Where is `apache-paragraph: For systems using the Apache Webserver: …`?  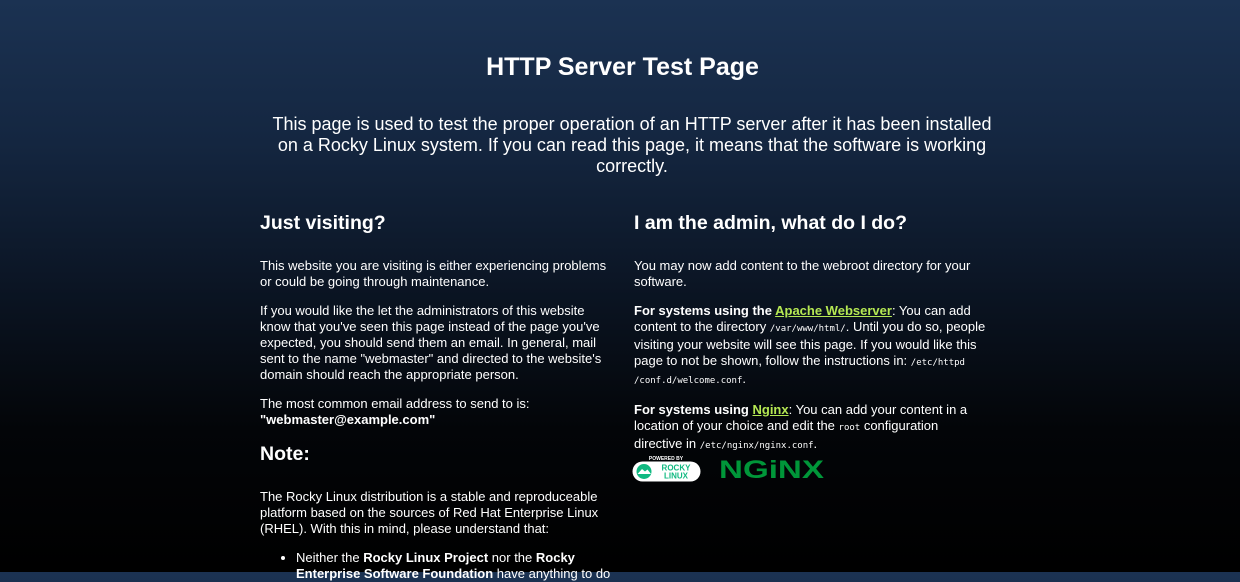 apache-paragraph: For systems using the Apache Webserver: … is located at coordinates (812, 346).